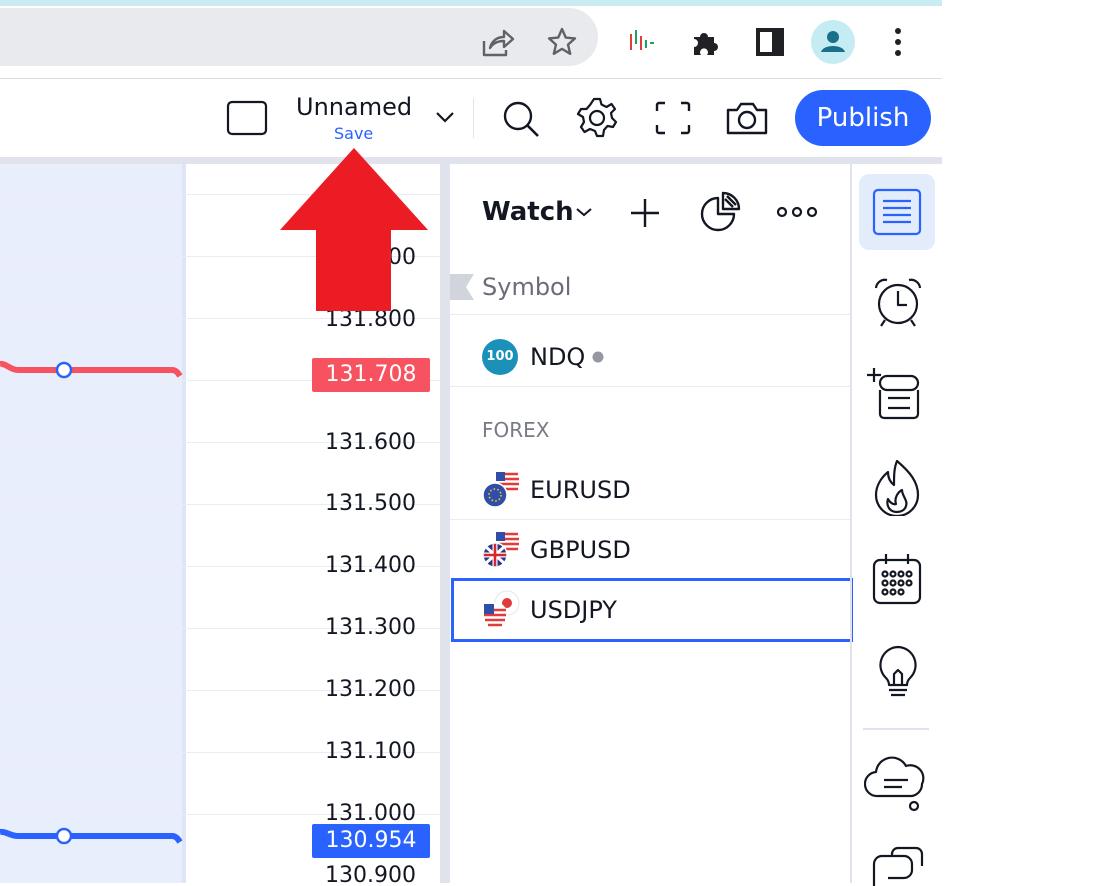  What do you see at coordinates (898, 672) in the screenshot?
I see `lightbulb-icon` at bounding box center [898, 672].